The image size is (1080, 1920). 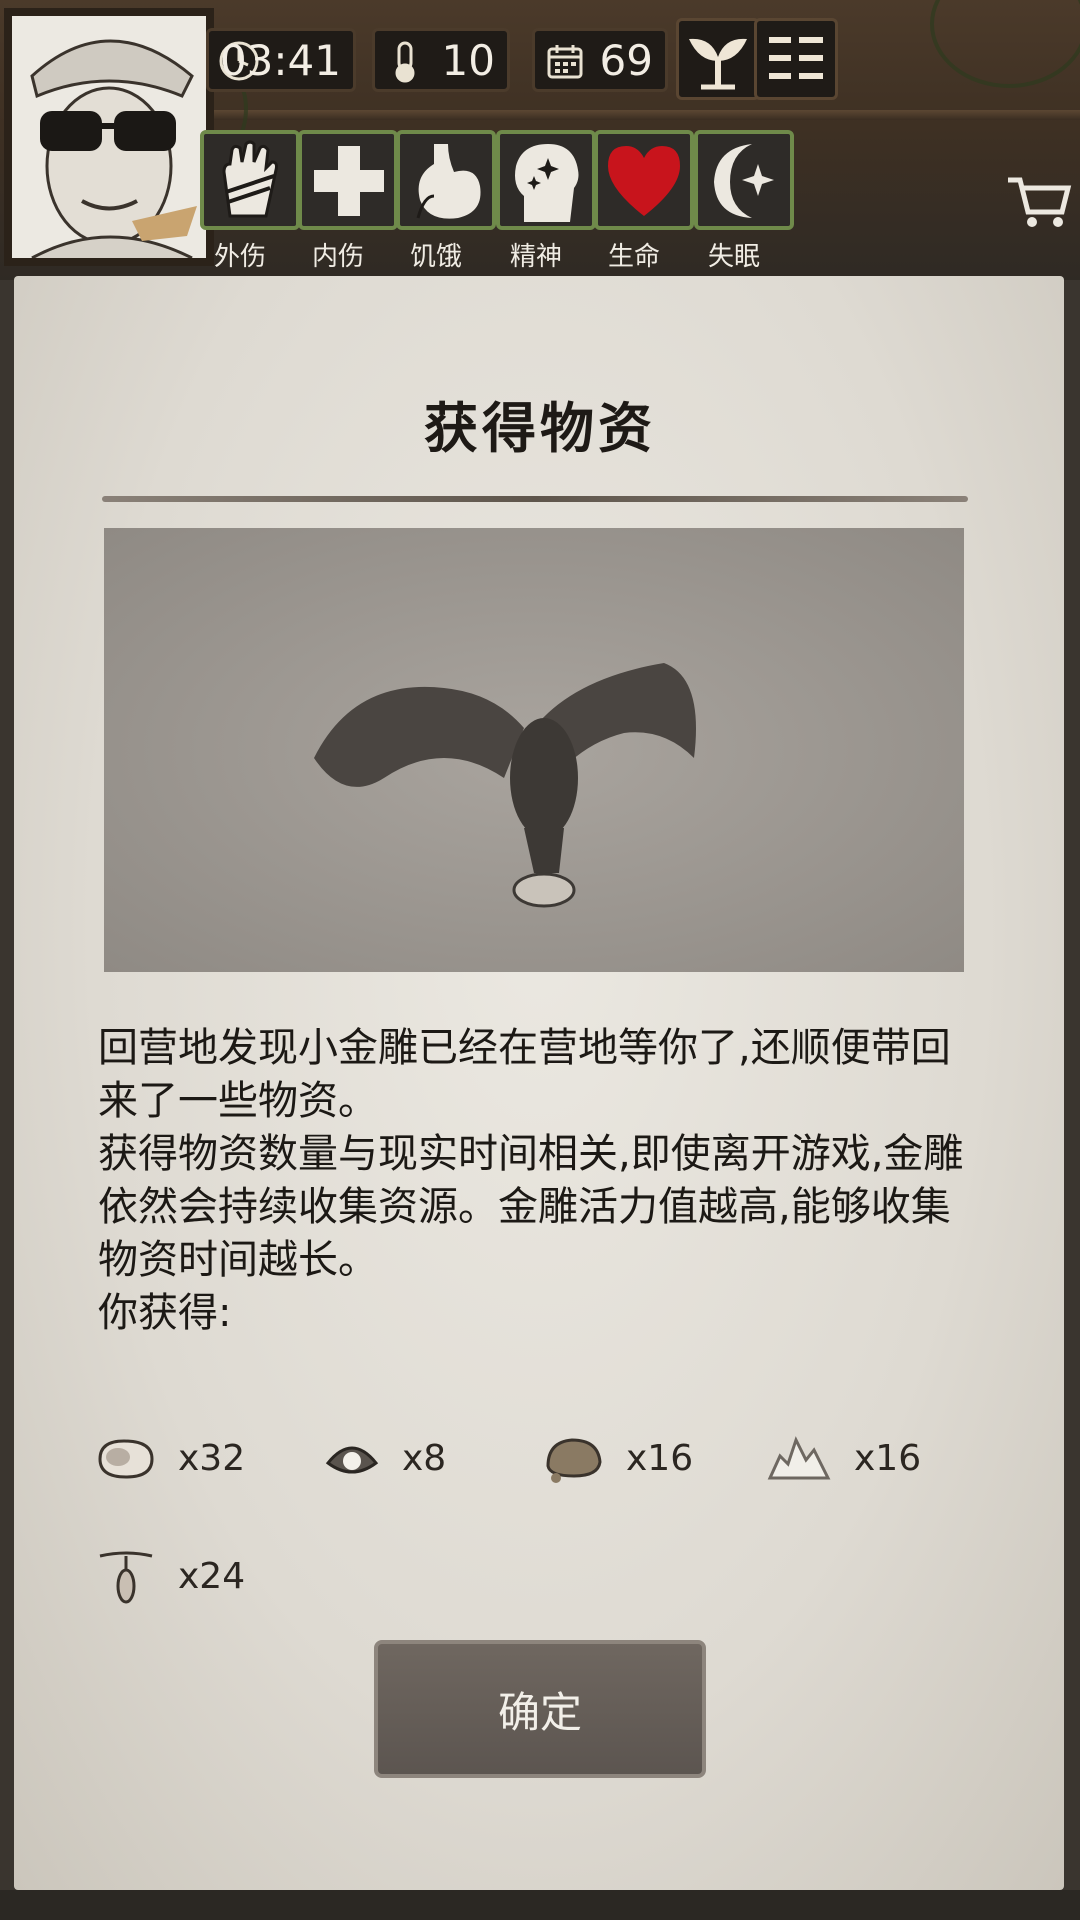 What do you see at coordinates (505, 785) in the screenshot?
I see `eagle-image` at bounding box center [505, 785].